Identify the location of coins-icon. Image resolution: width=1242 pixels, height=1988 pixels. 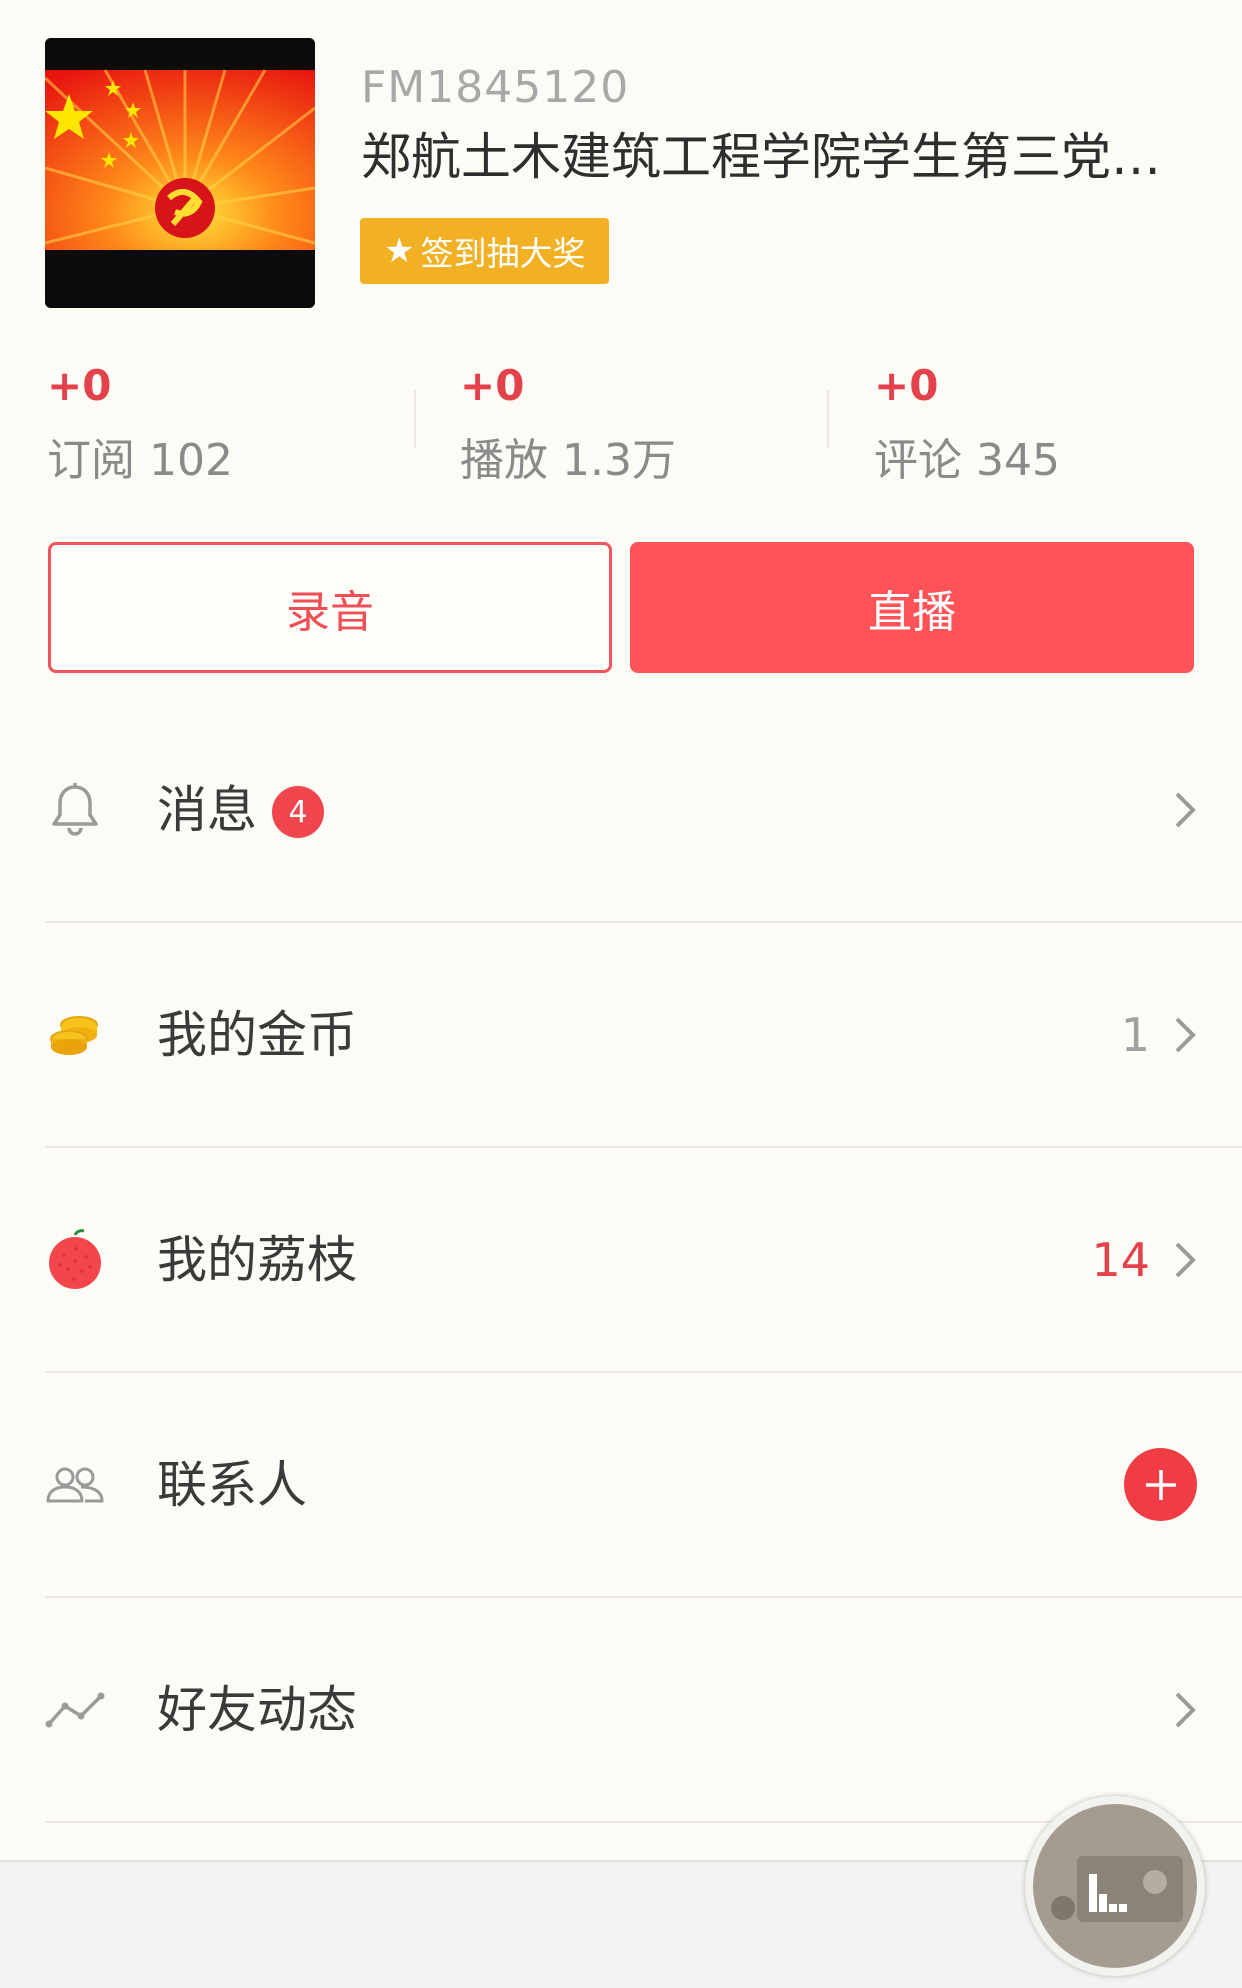
(75, 1035).